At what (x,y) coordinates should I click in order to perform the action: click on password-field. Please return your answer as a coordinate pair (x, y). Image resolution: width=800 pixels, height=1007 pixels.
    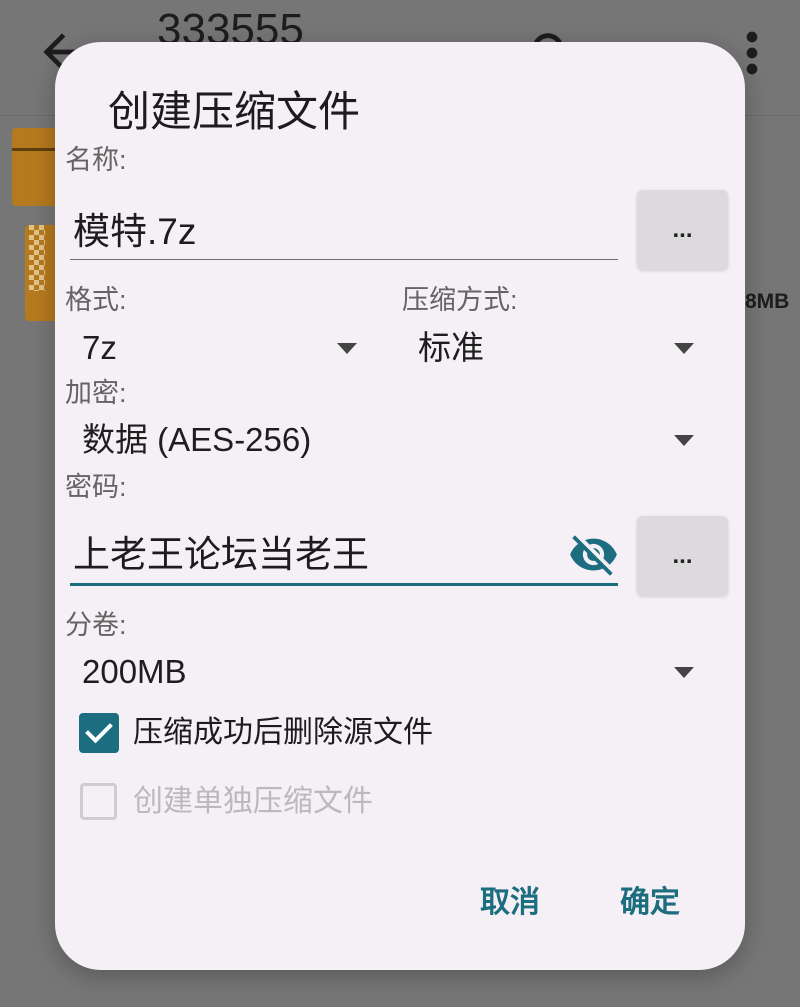
    Looking at the image, I should click on (344, 559).